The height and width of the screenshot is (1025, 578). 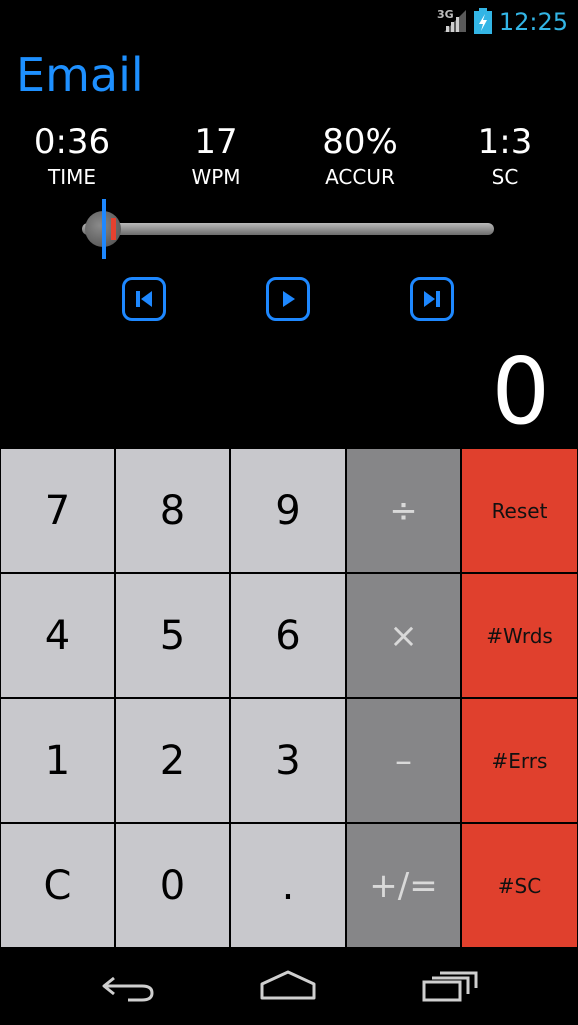 What do you see at coordinates (360, 177) in the screenshot?
I see `stat-accuracy-label: ACCUR` at bounding box center [360, 177].